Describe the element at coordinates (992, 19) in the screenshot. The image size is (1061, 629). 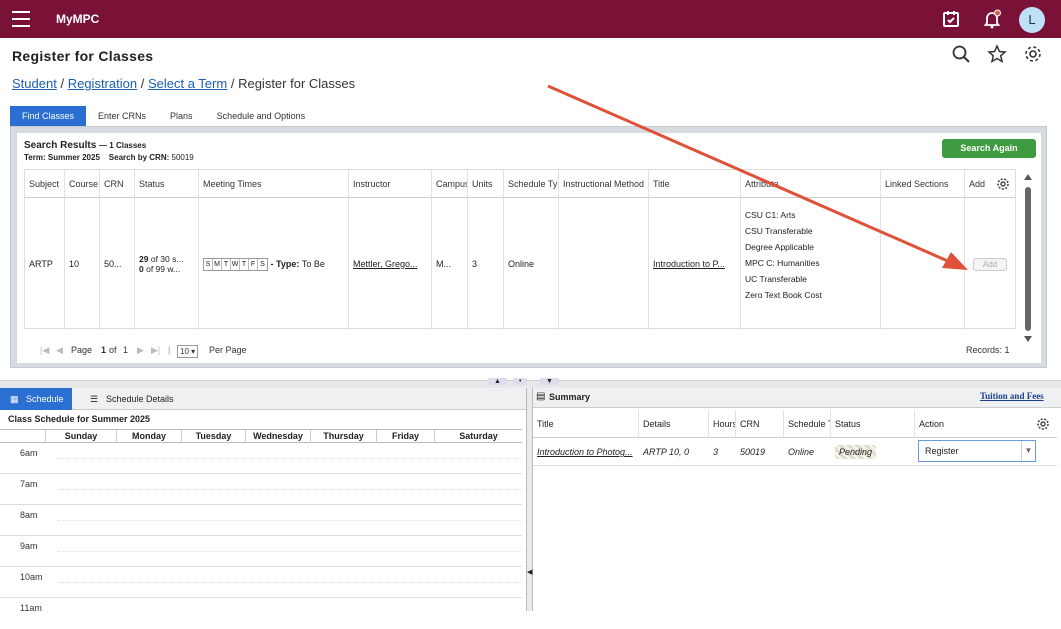
I see `notification-bell-icon` at that location.